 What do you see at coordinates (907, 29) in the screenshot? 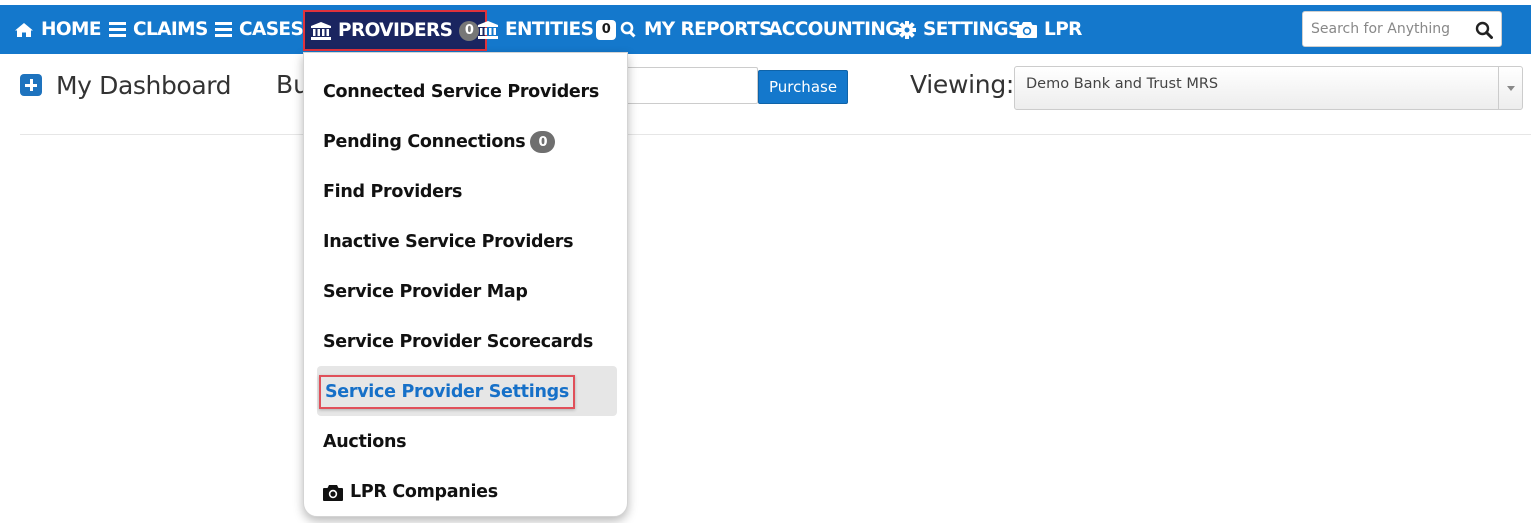
I see `gear-icon` at bounding box center [907, 29].